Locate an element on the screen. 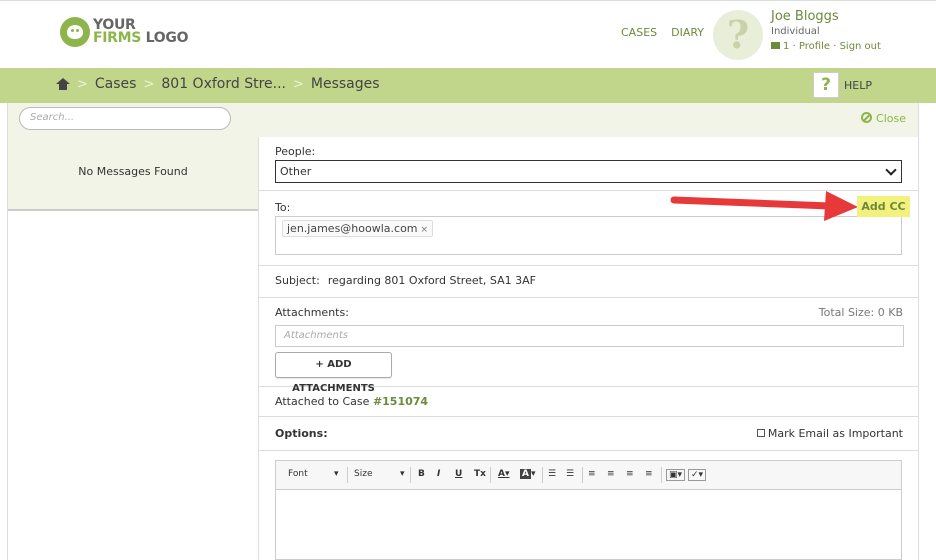 The width and height of the screenshot is (936, 560). empty-messages-text: No Messages Found is located at coordinates (133, 174).